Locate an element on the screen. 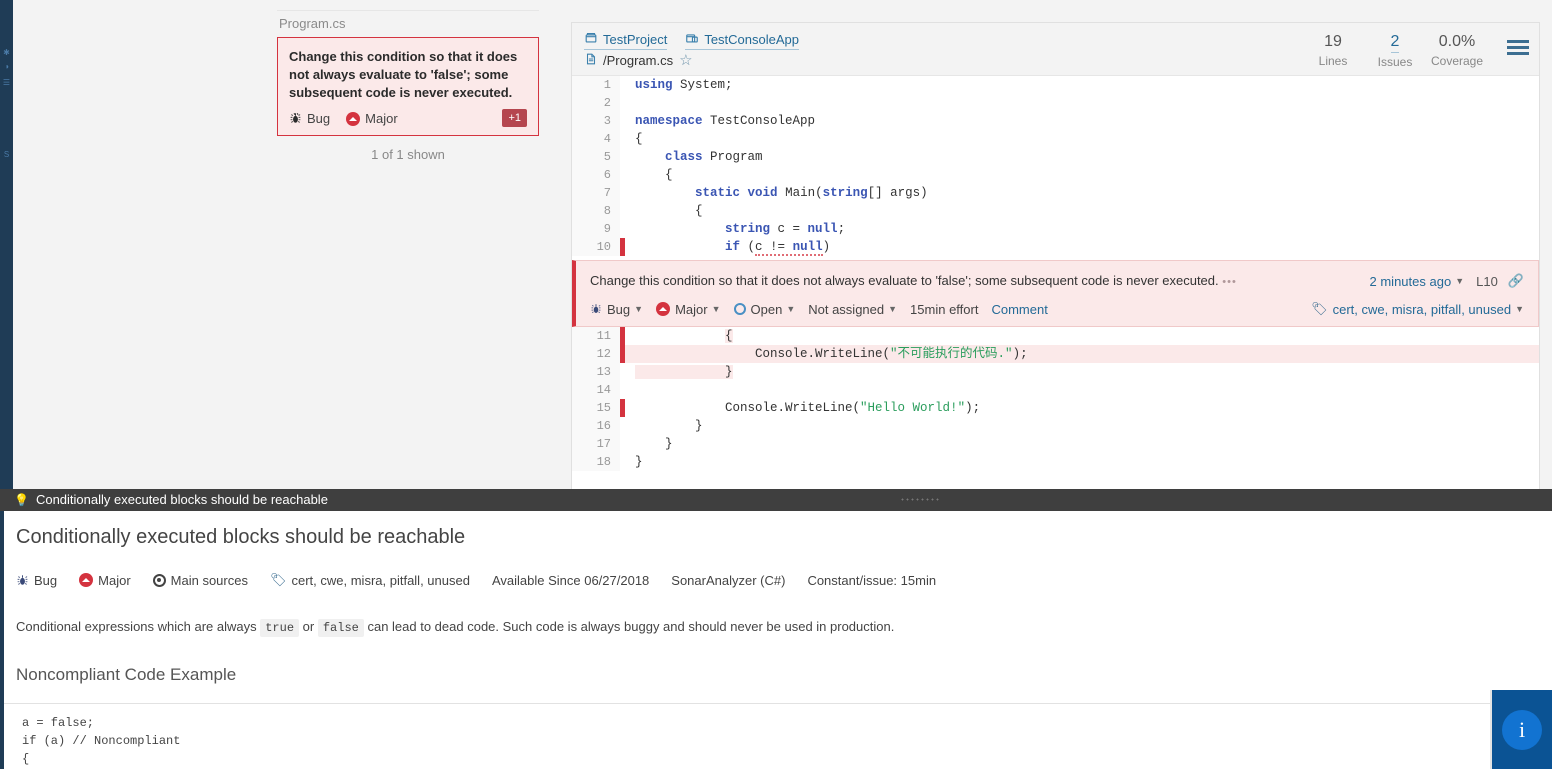  code-line: 16 } is located at coordinates (1055, 426).